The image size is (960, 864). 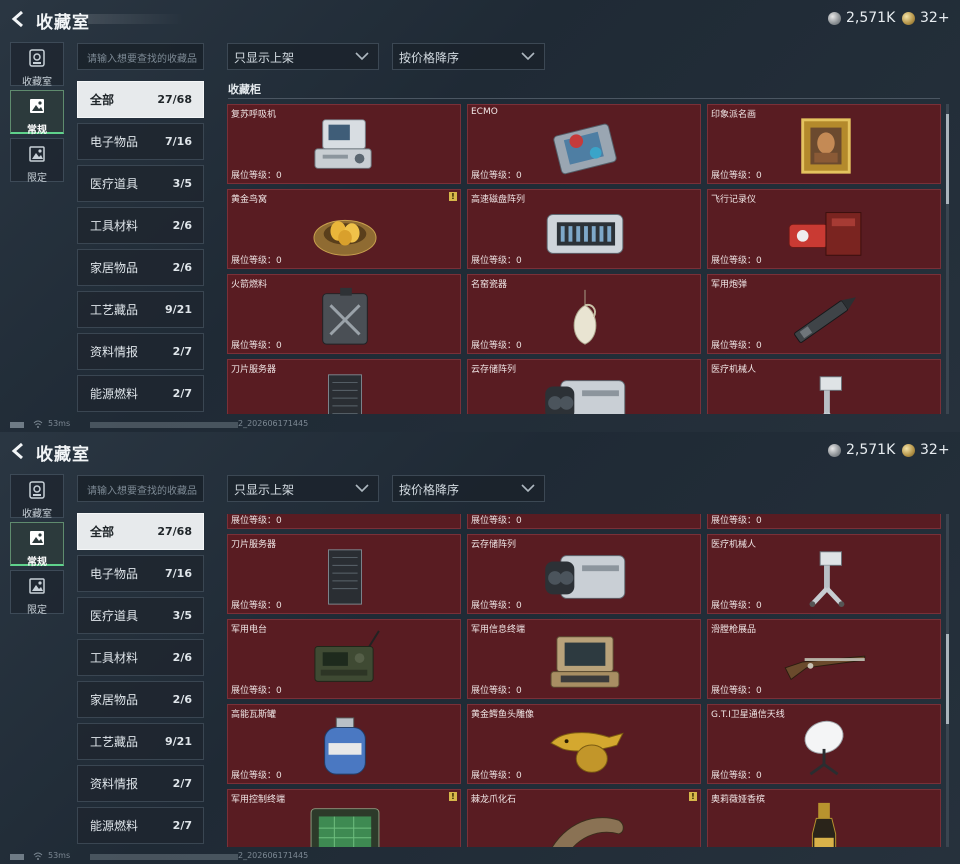 I want to click on item-name: 火箭燃料, so click(x=249, y=285).